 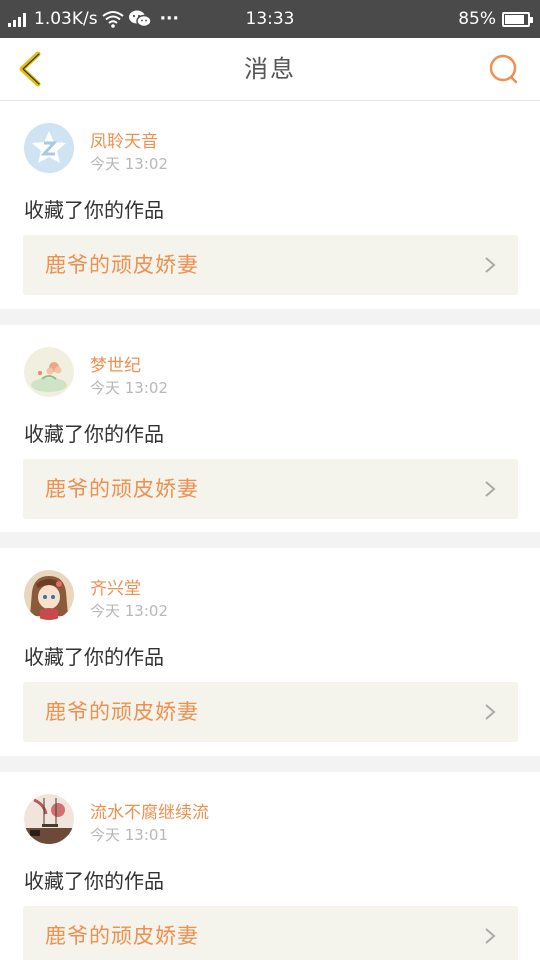 What do you see at coordinates (115, 363) in the screenshot?
I see `username: 梦世纪` at bounding box center [115, 363].